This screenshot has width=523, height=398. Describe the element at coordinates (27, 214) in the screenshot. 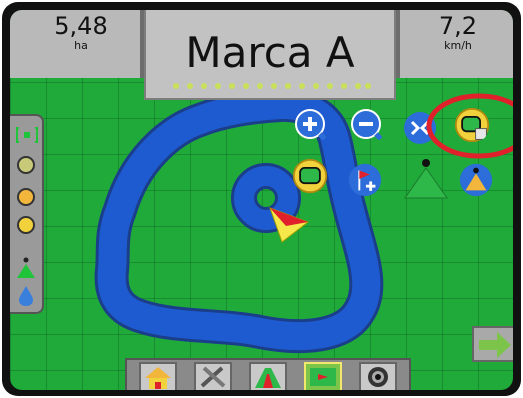

I see `left-status-bar` at that location.